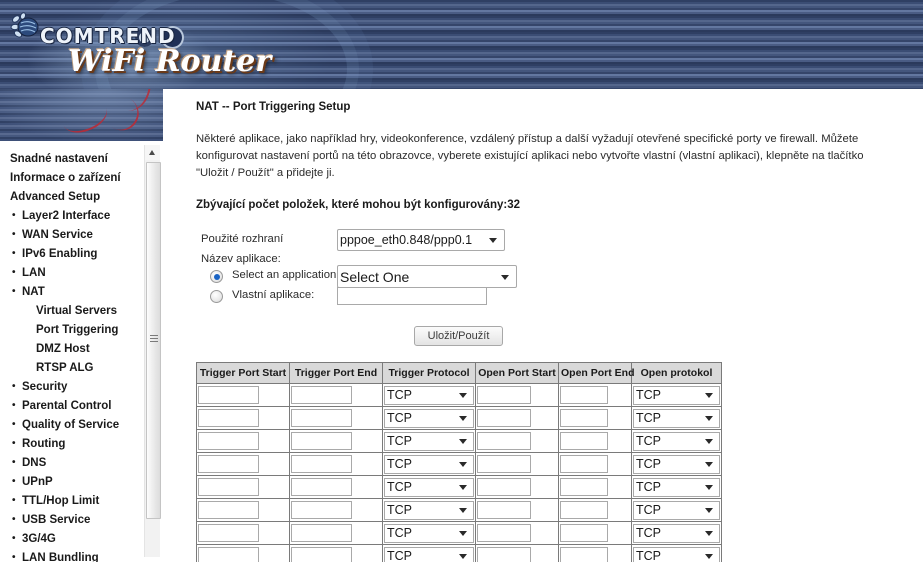 The width and height of the screenshot is (923, 562). I want to click on comtrend-logo-icon, so click(24, 25).